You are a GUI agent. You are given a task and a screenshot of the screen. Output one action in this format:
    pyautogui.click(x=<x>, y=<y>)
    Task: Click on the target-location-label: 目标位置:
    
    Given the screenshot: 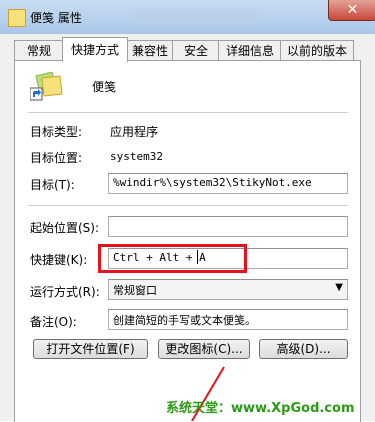 What is the action you would take?
    pyautogui.click(x=56, y=158)
    